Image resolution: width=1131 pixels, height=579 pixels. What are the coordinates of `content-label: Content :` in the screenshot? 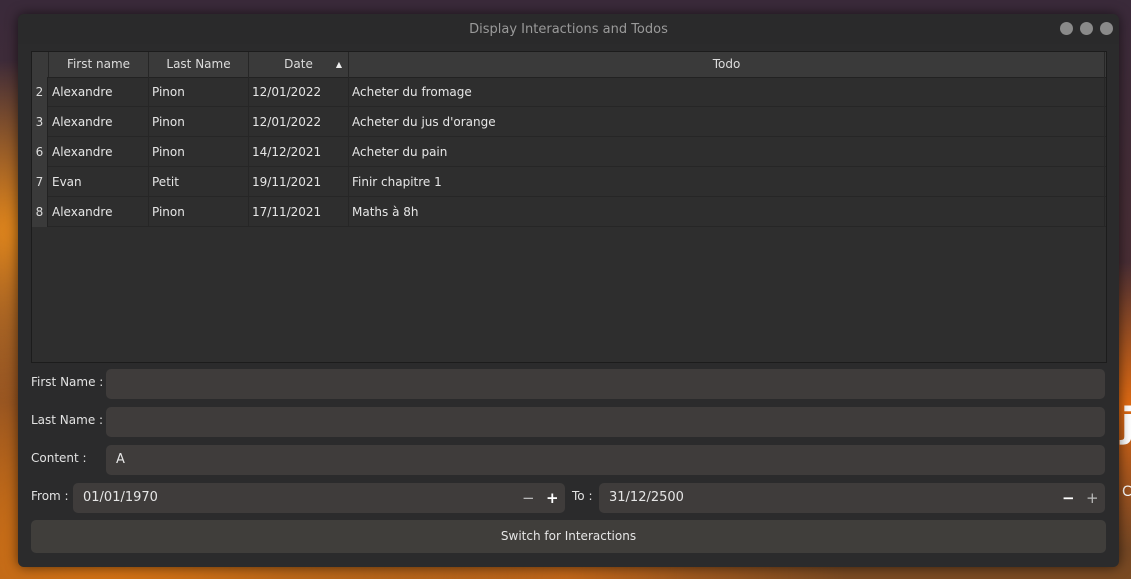 It's located at (59, 458).